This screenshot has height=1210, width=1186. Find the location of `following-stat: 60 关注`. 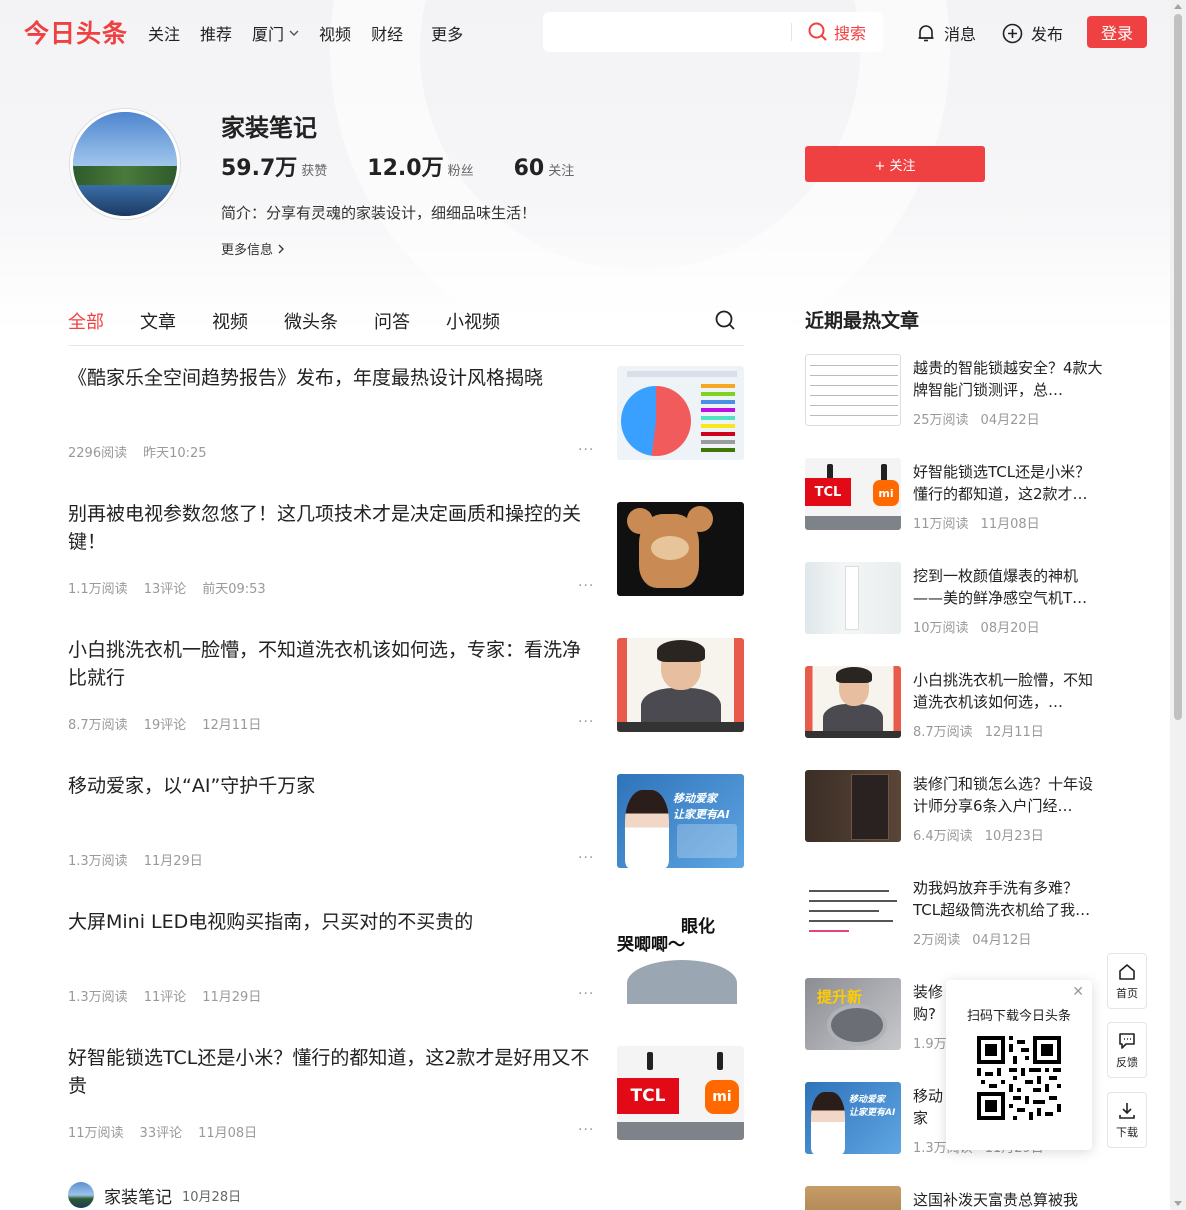

following-stat: 60 关注 is located at coordinates (544, 168).